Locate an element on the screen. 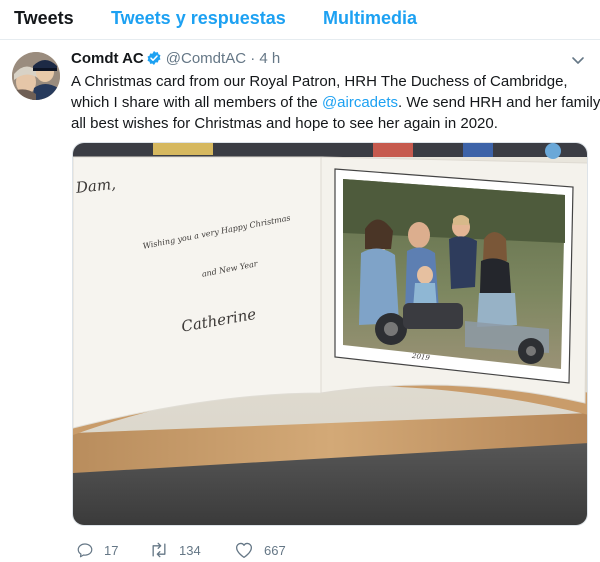  retweet-icon is located at coordinates (159, 550).